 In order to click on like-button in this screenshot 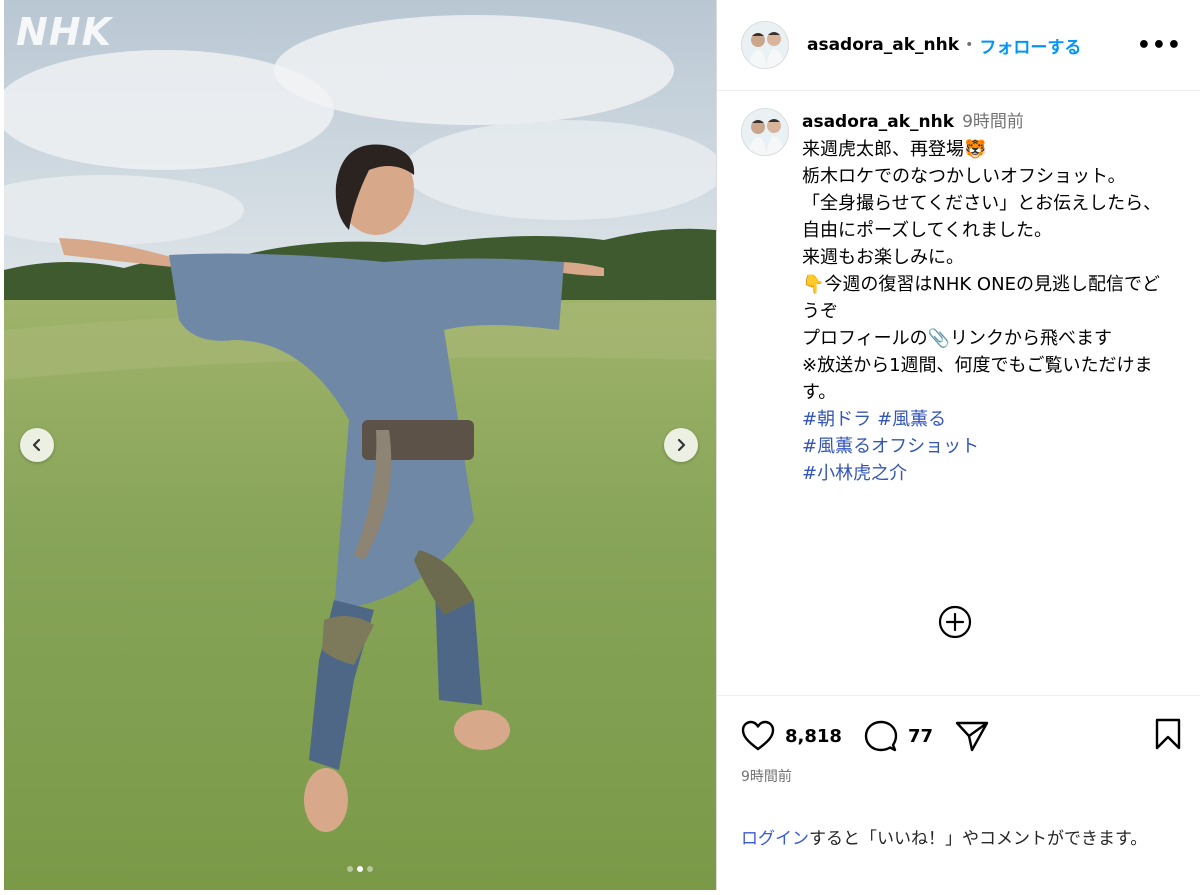, I will do `click(758, 736)`.